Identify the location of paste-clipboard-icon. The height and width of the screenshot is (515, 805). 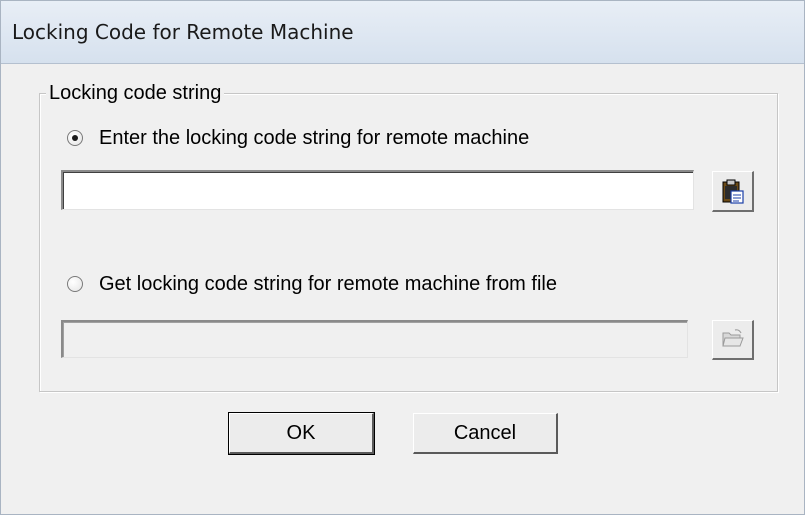
(733, 191).